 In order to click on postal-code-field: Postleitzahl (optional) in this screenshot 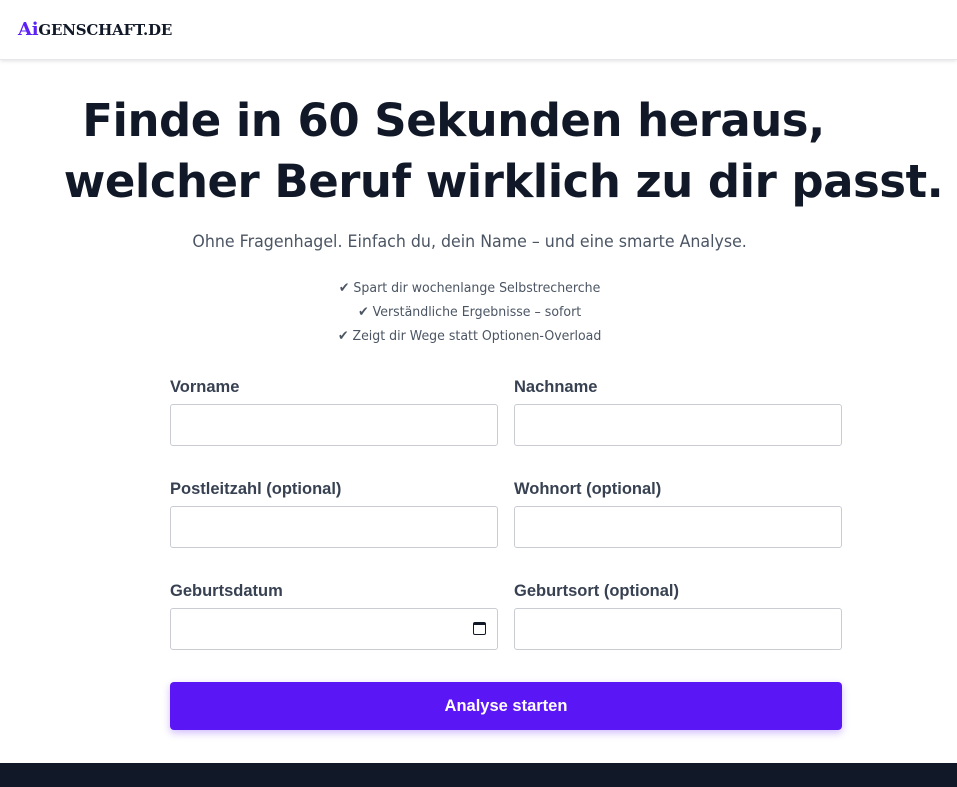, I will do `click(334, 514)`.